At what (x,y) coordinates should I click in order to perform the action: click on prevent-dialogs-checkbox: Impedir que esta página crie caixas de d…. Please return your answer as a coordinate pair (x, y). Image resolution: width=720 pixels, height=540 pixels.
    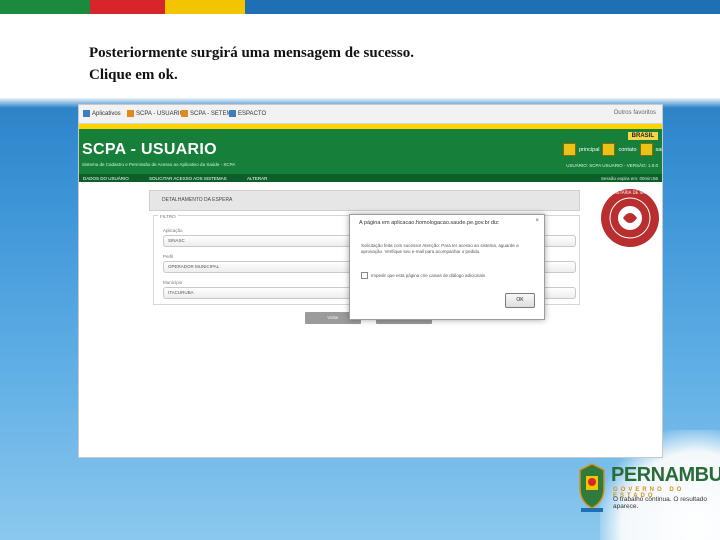
    Looking at the image, I should click on (423, 275).